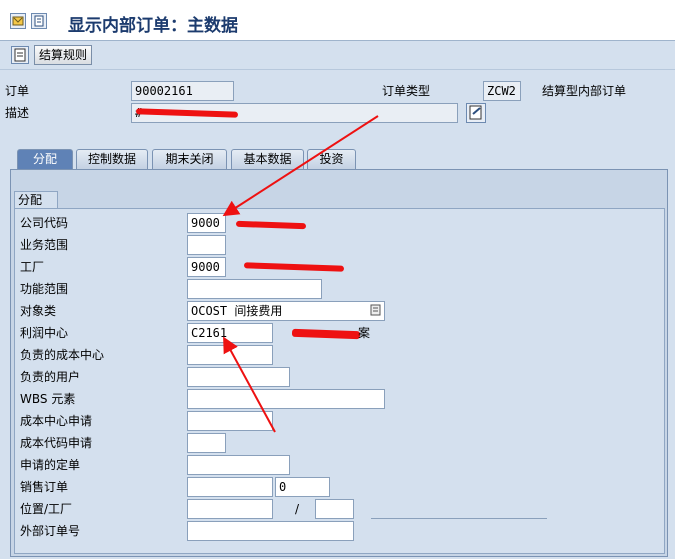  I want to click on annotation-arrow-profit-center, so click(249, 384).